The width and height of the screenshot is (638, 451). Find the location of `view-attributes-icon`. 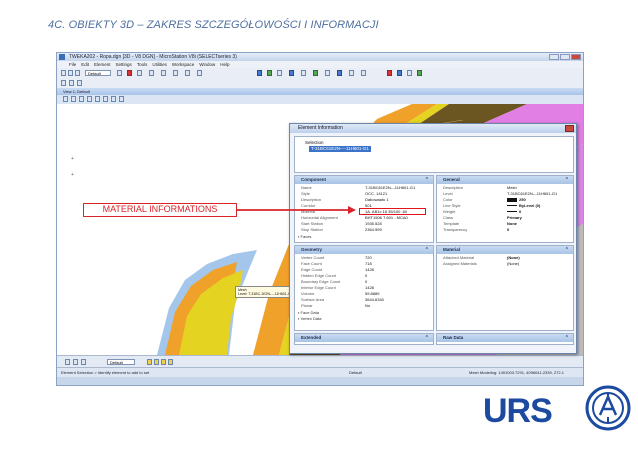

view-attributes-icon is located at coordinates (65, 99).